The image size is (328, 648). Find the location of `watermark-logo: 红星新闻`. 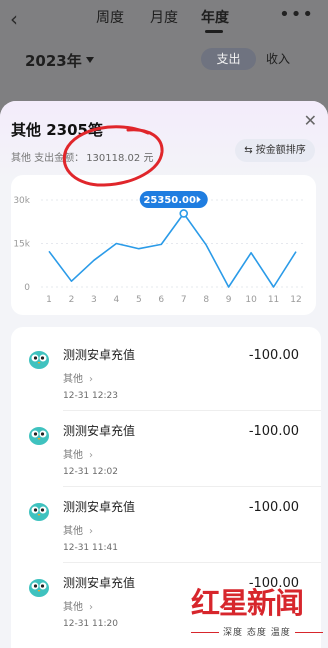

watermark-logo: 红星新闻 is located at coordinates (247, 603).